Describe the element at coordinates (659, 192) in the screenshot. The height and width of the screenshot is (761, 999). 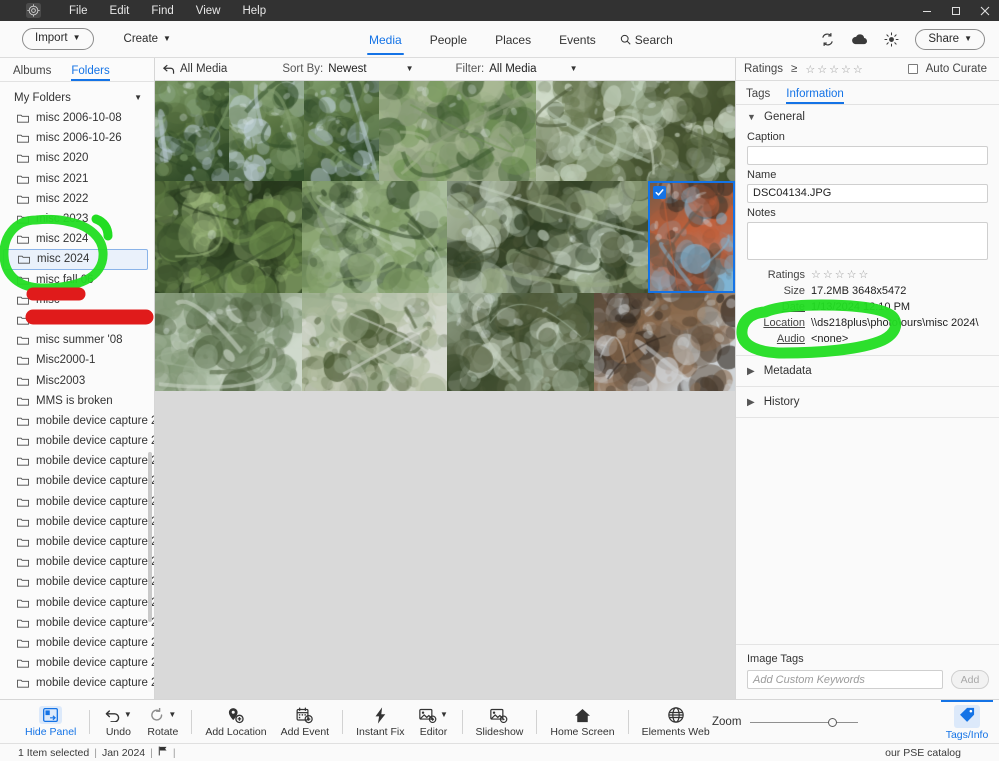
I see `selected-checkmark-icon` at that location.